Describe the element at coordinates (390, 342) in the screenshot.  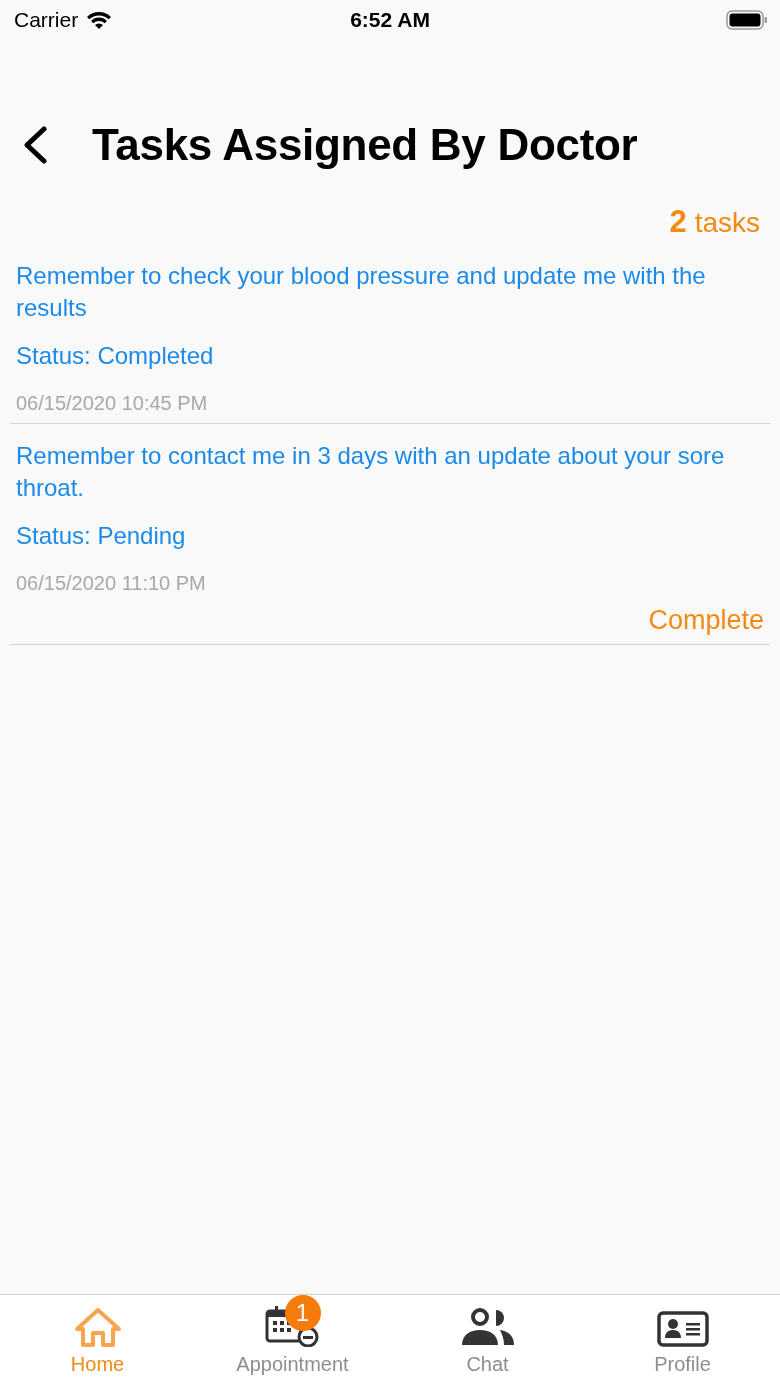
I see `task-item: Remember to check your blood pressure and update me with the results Status: Completed 06/15/2020 10:45 PM` at that location.